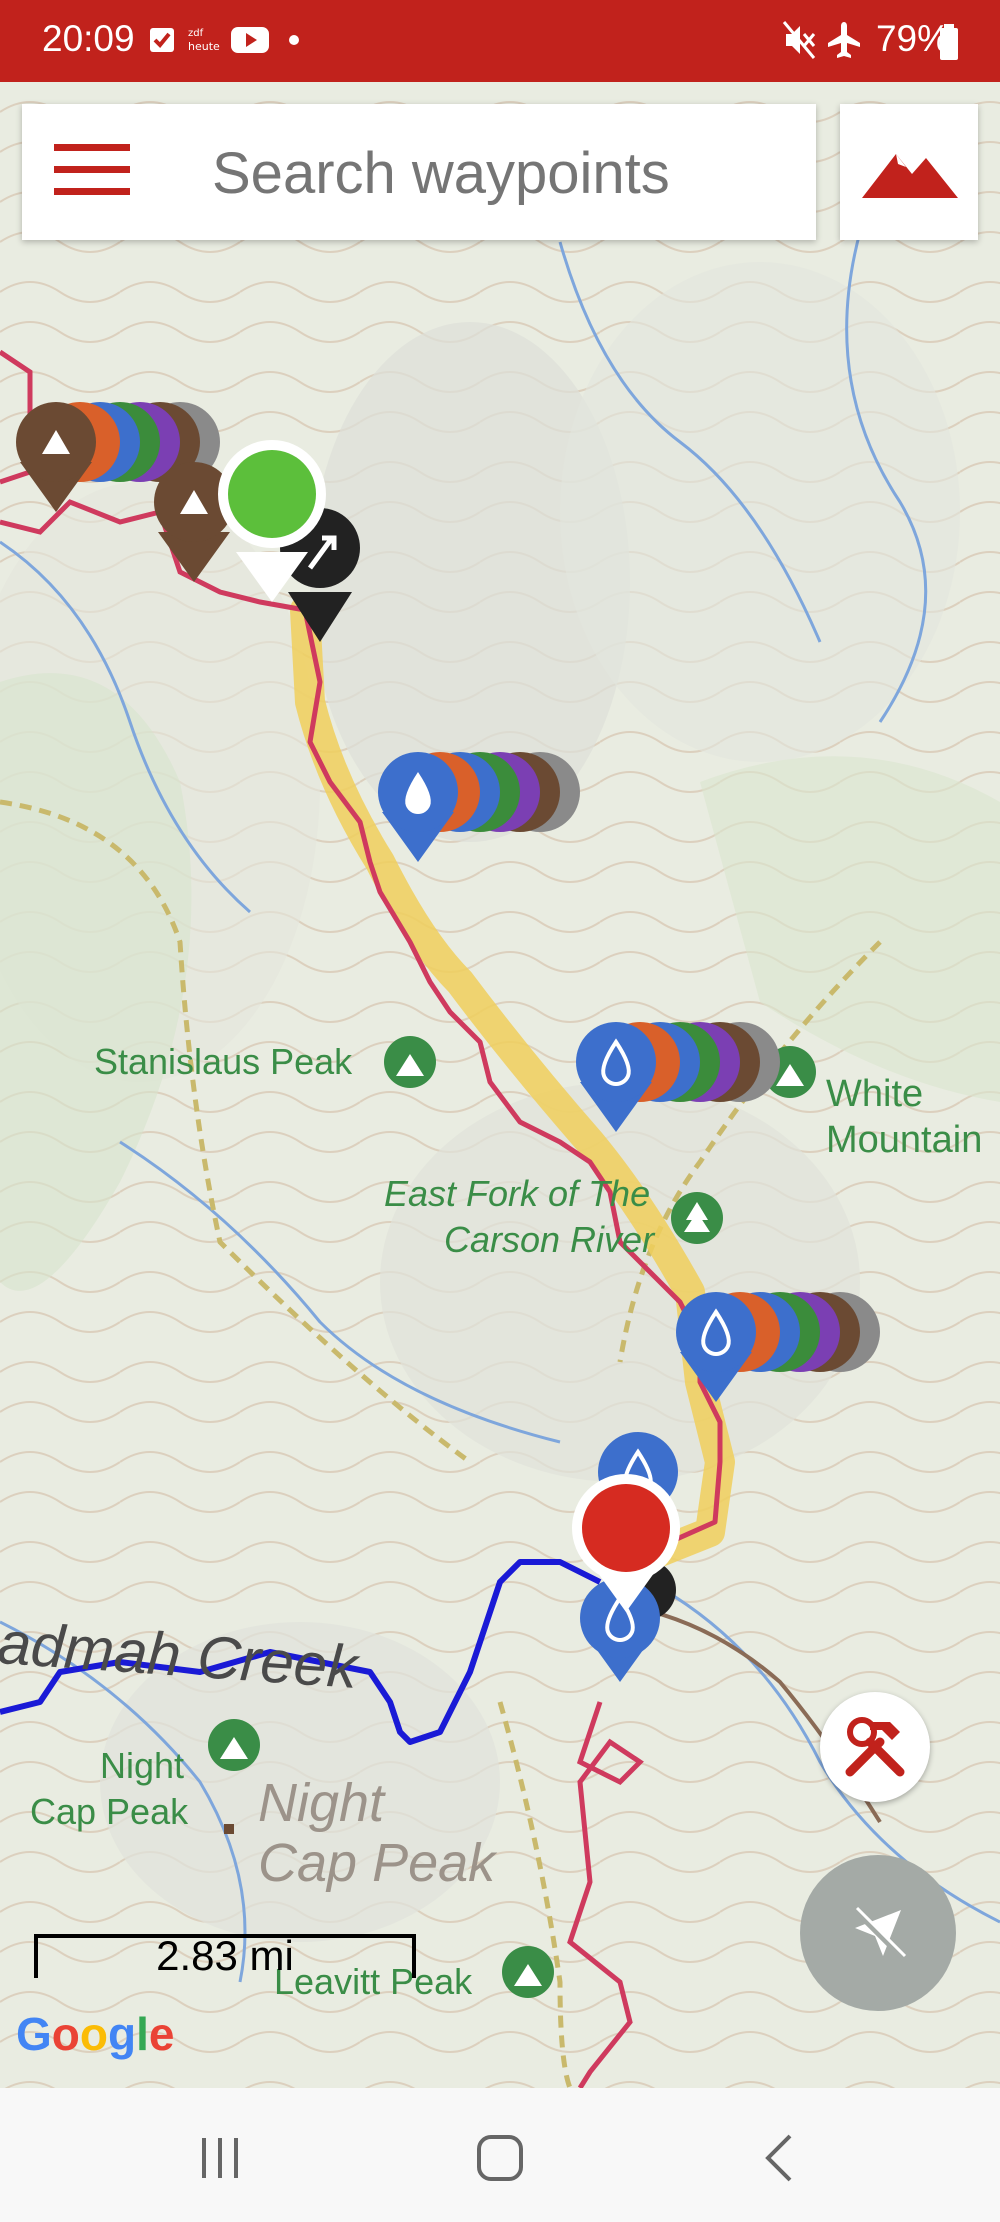  I want to click on map-label-night-cap-line1: Night, so click(142, 1765).